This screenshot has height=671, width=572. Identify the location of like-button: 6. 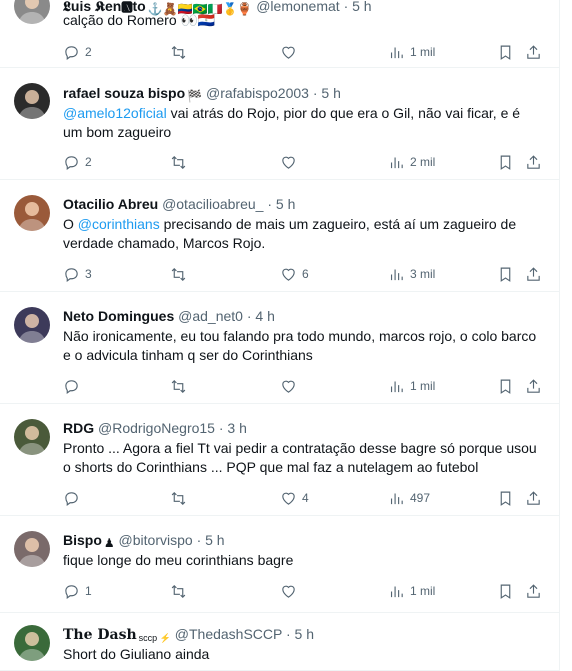
(294, 274).